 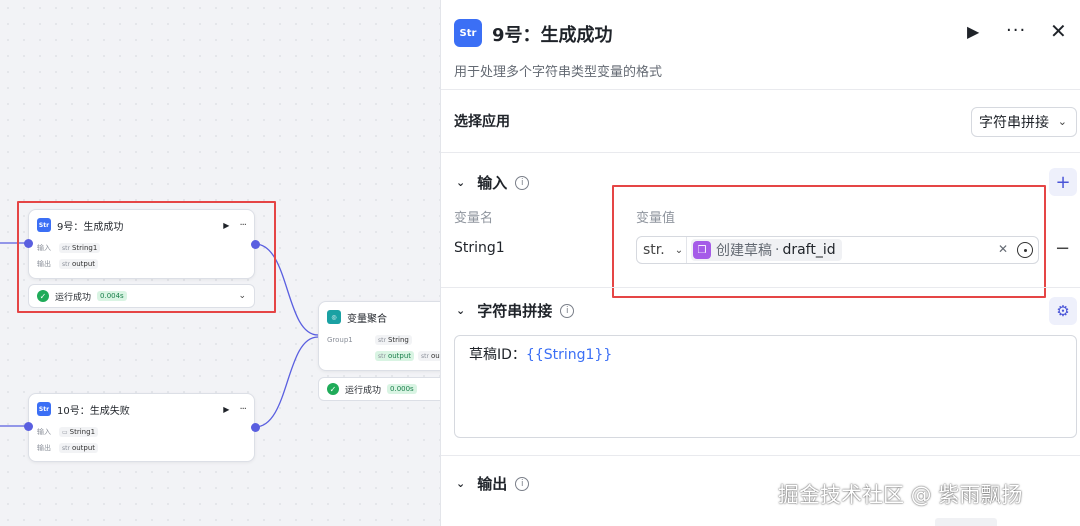 What do you see at coordinates (146, 257) in the screenshot?
I see `highlight-box-node` at bounding box center [146, 257].